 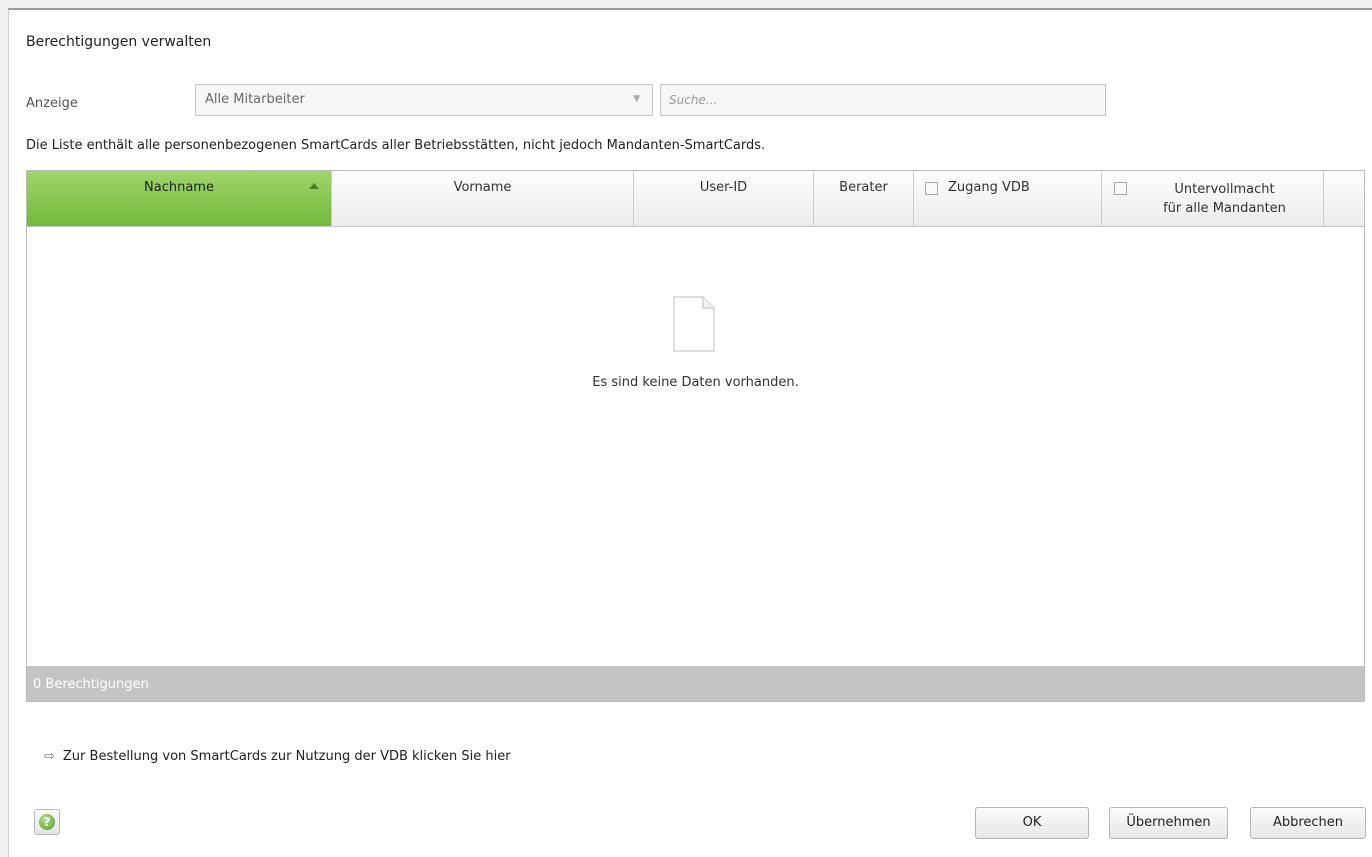 I want to click on column-header-zugang-vdb: Zugang VDB, so click(x=1008, y=198).